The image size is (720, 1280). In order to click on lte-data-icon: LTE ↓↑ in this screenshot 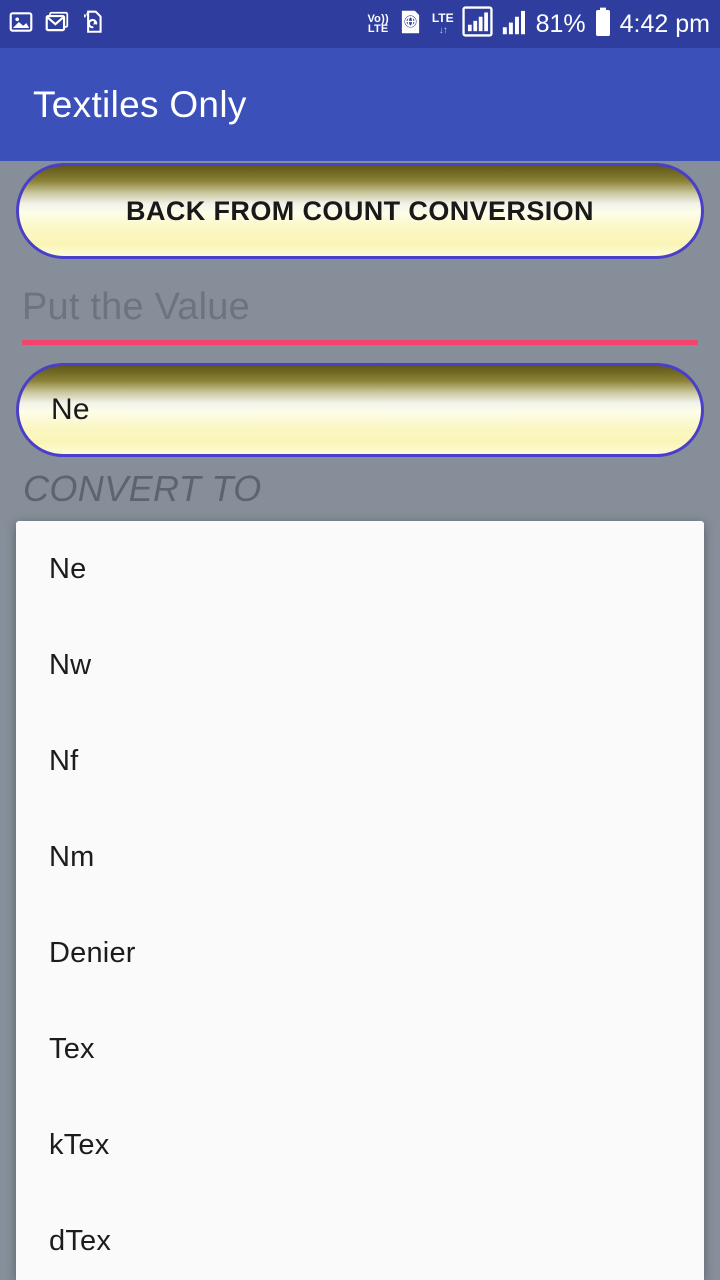, I will do `click(442, 23)`.